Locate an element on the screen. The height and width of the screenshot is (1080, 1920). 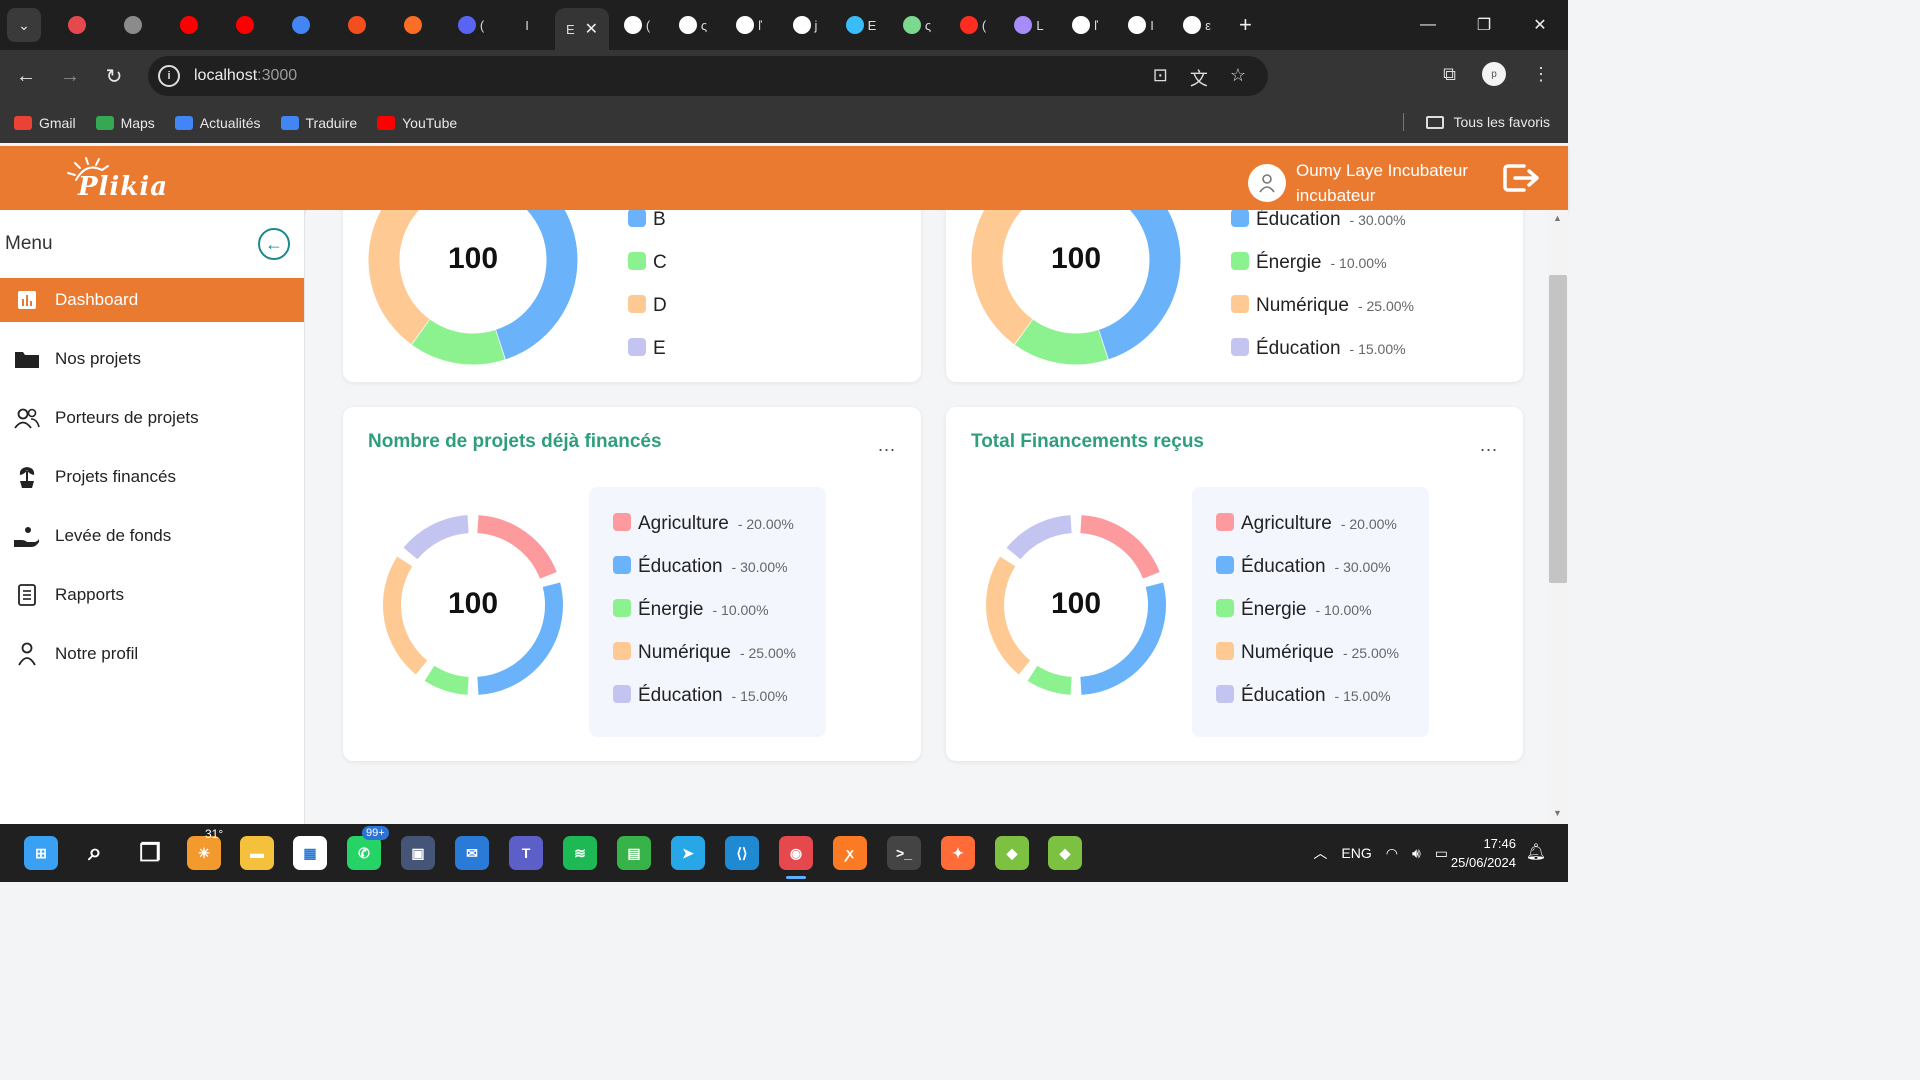
notification-bell-icon: 🔔︎ is located at coordinates (1536, 852).